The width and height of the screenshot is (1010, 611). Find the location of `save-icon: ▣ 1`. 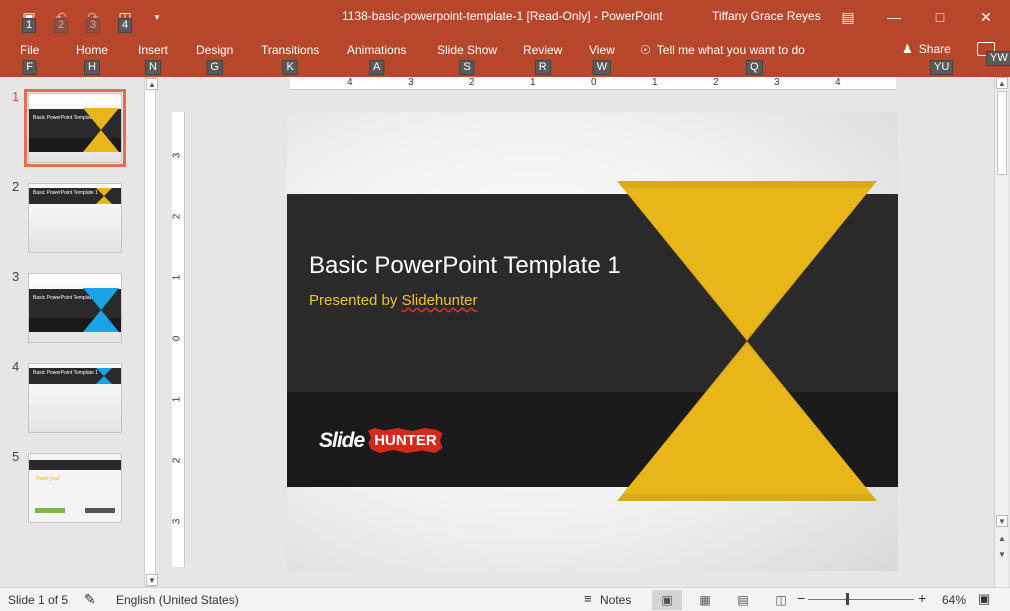

save-icon: ▣ 1 is located at coordinates (29, 19).